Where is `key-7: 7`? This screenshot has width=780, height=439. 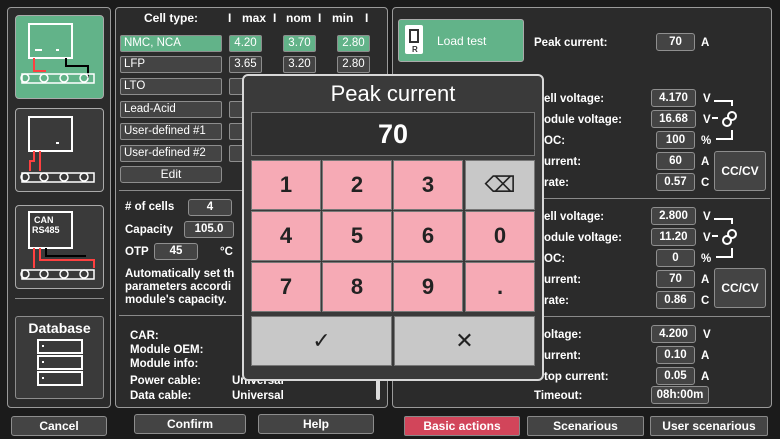
key-7: 7 is located at coordinates (286, 287).